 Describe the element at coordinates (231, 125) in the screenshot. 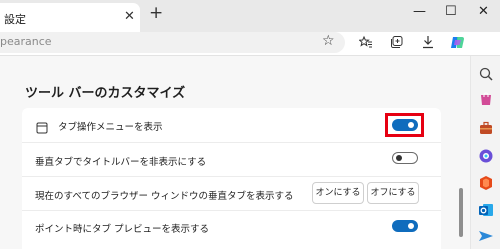

I see `setting-row: タブ操作メニューを表示` at that location.